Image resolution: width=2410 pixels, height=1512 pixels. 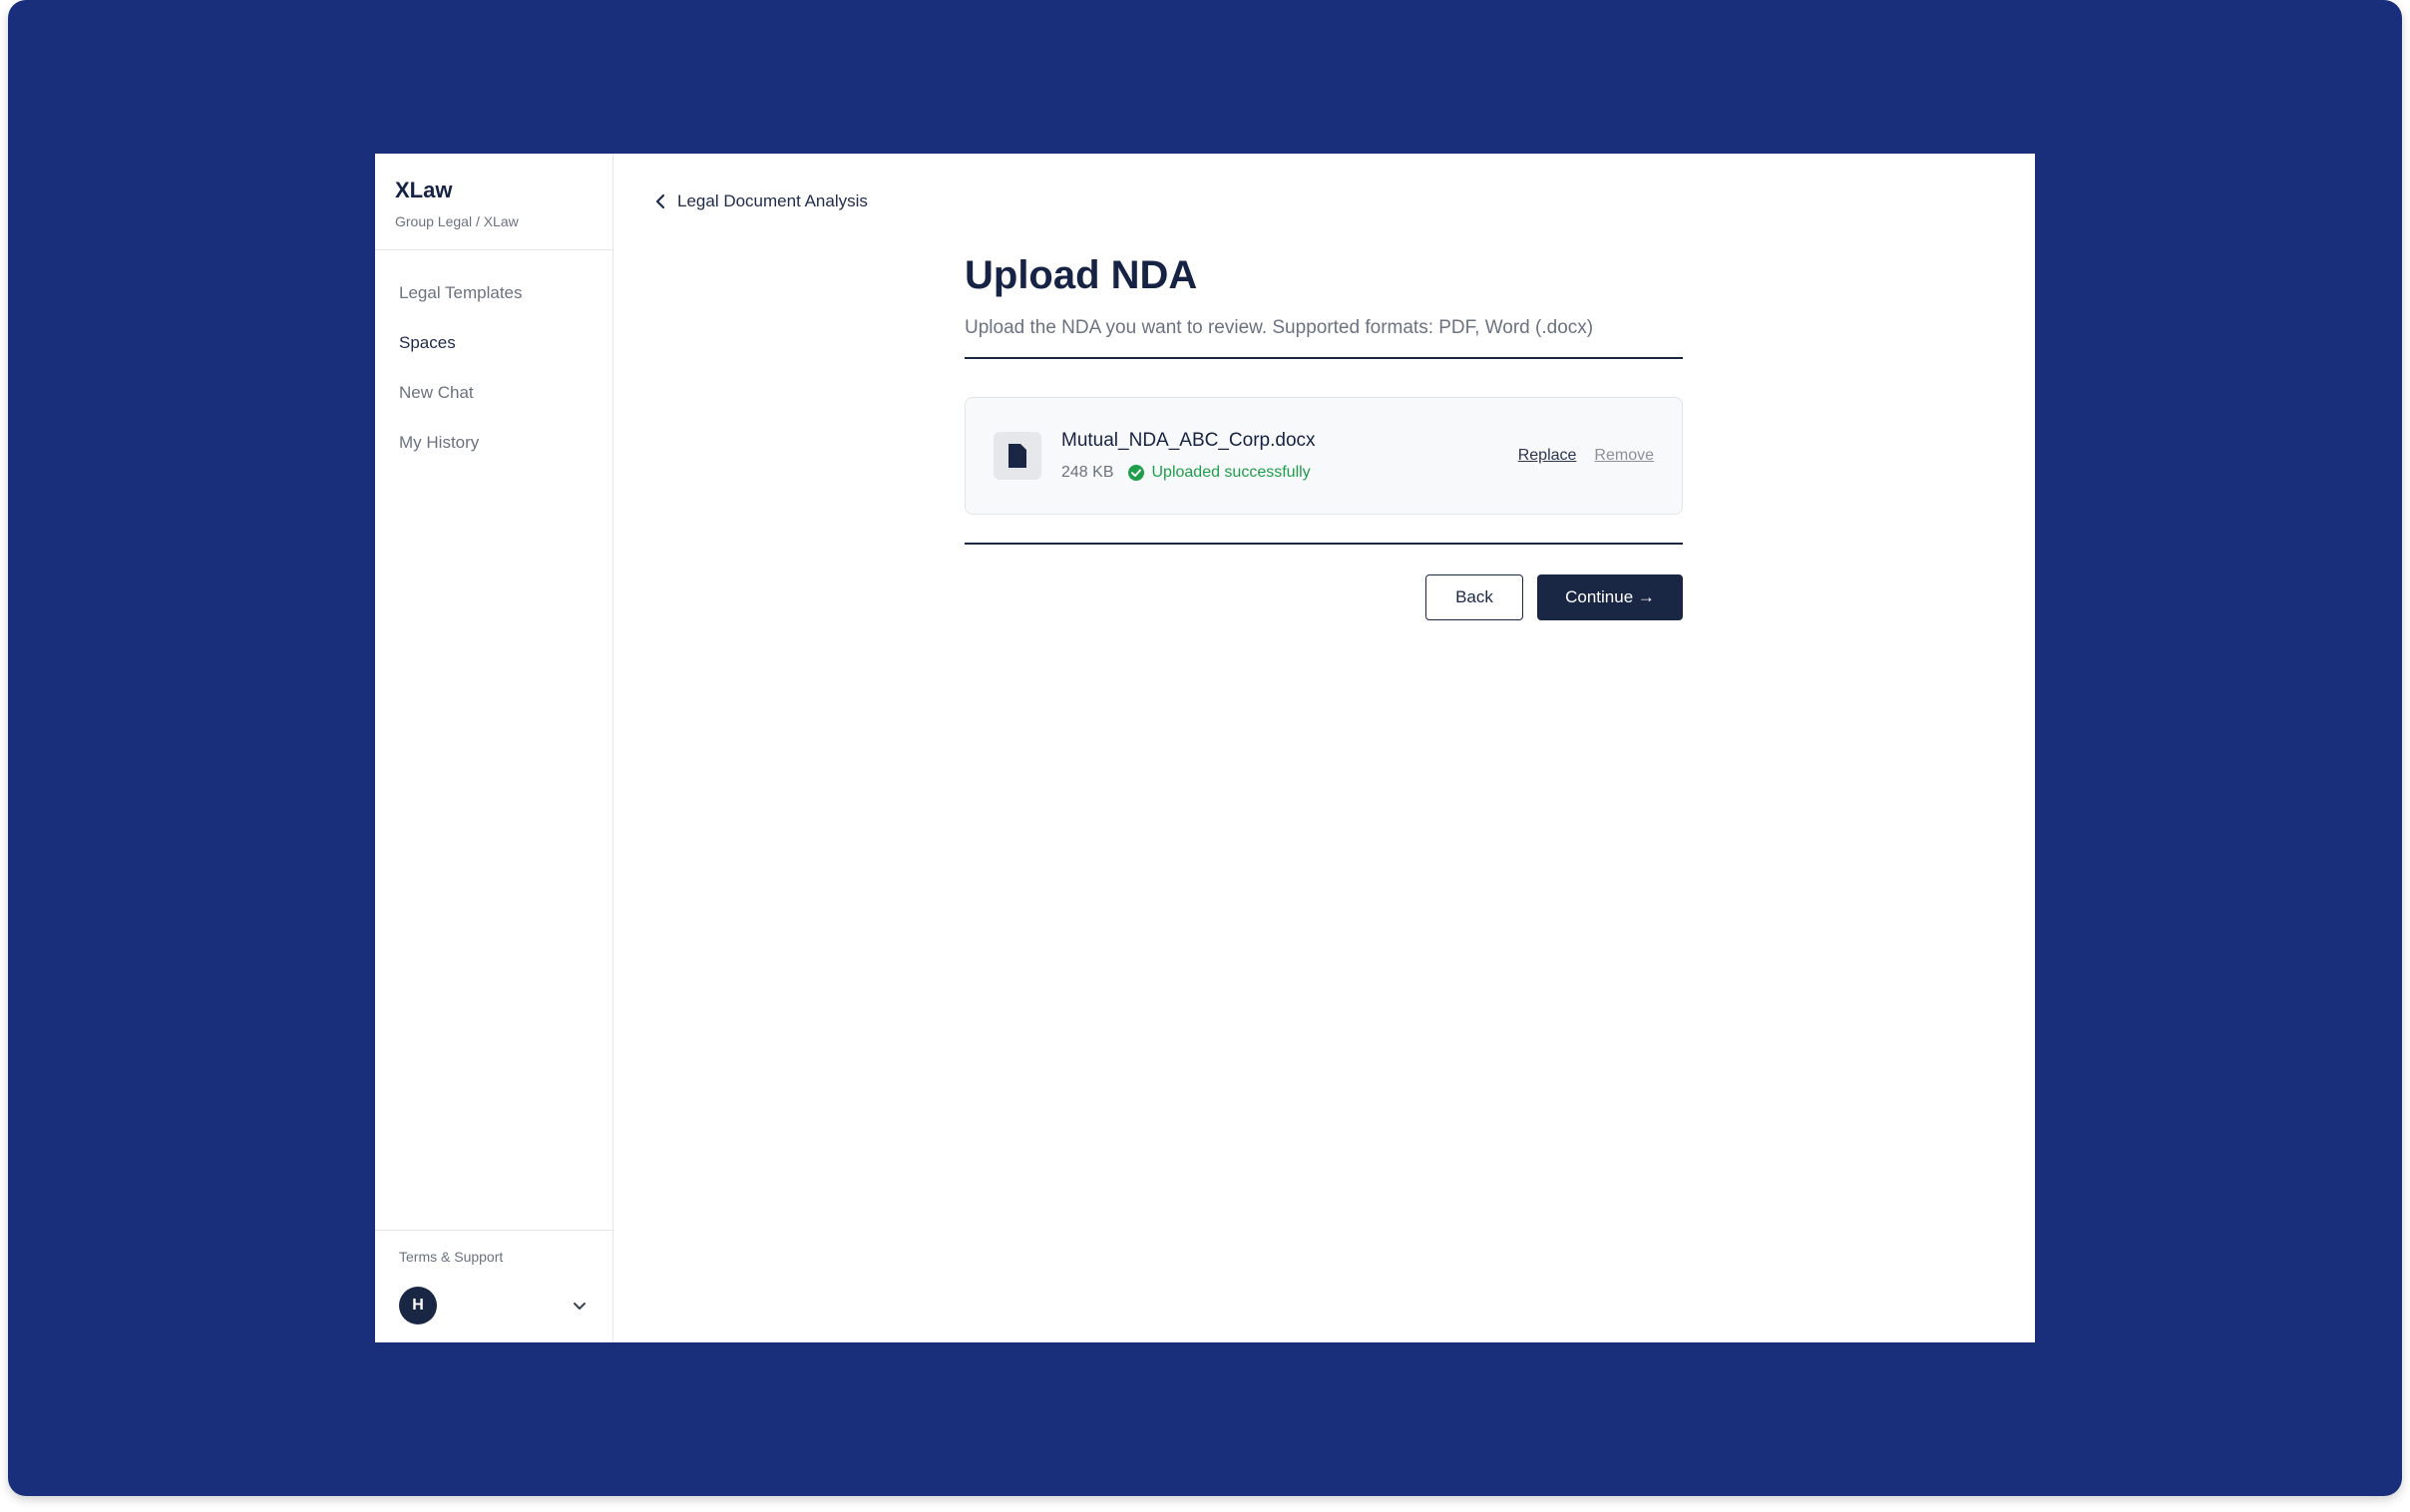 I want to click on file-meta: 248 KB Uploaded successfully, so click(x=1289, y=473).